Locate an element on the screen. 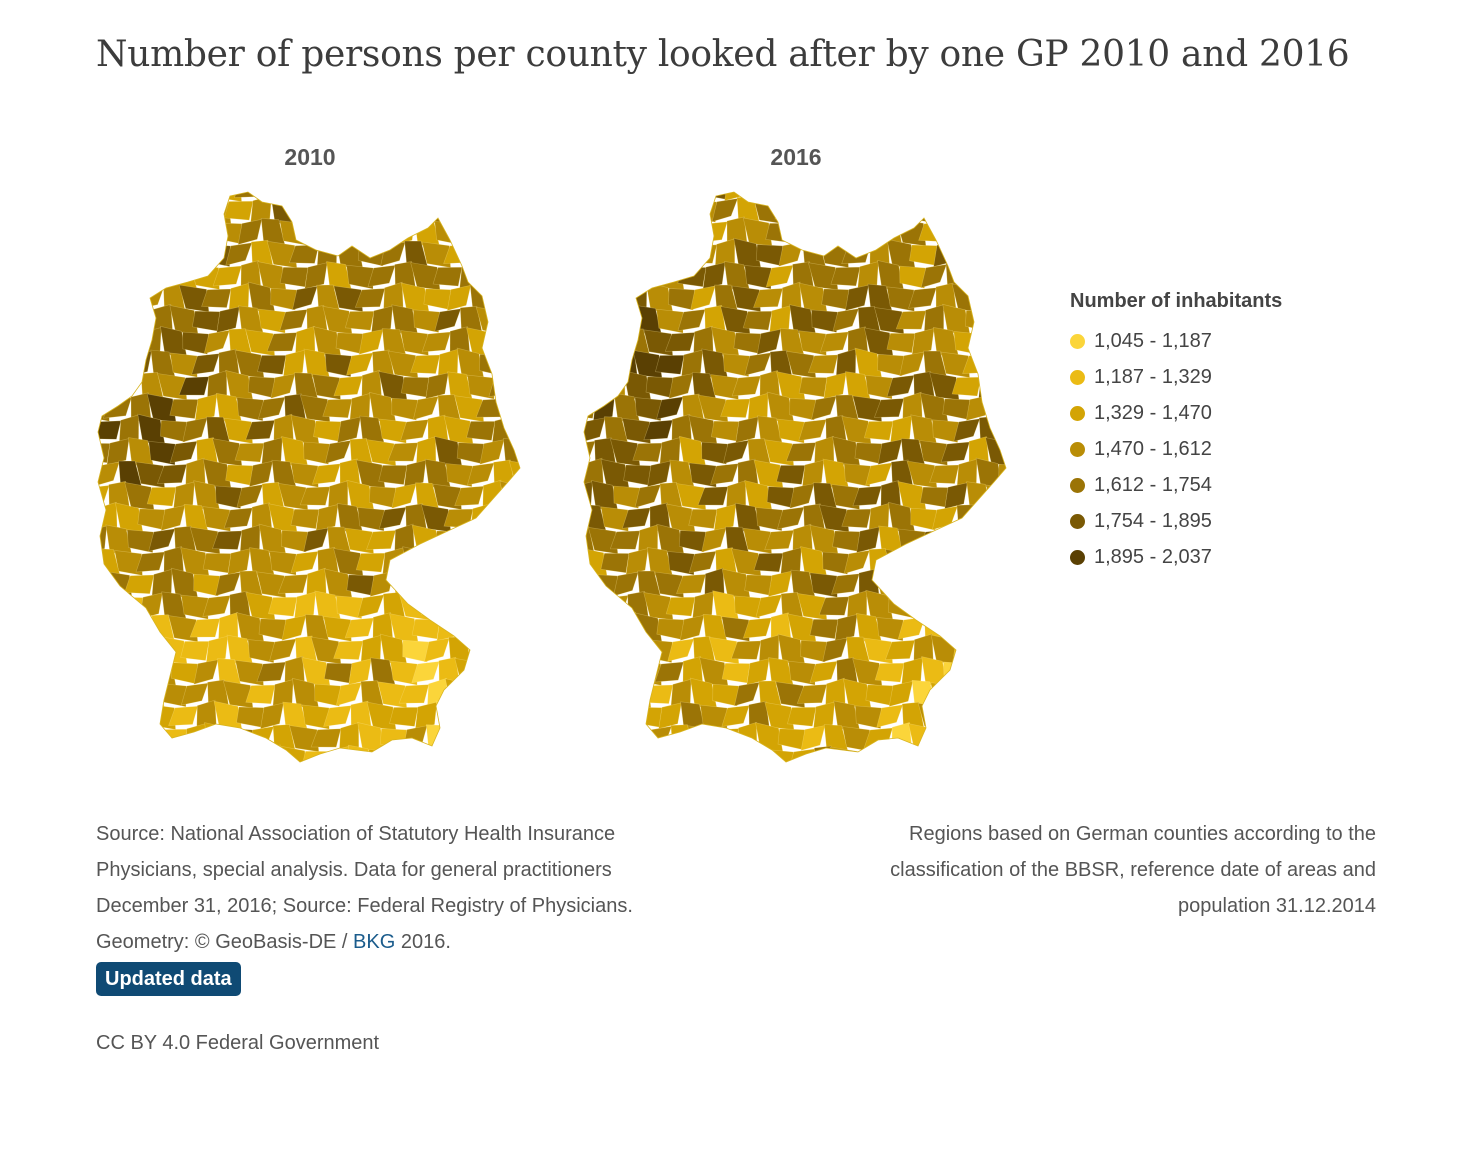  bkg-link: BKG is located at coordinates (374, 942).